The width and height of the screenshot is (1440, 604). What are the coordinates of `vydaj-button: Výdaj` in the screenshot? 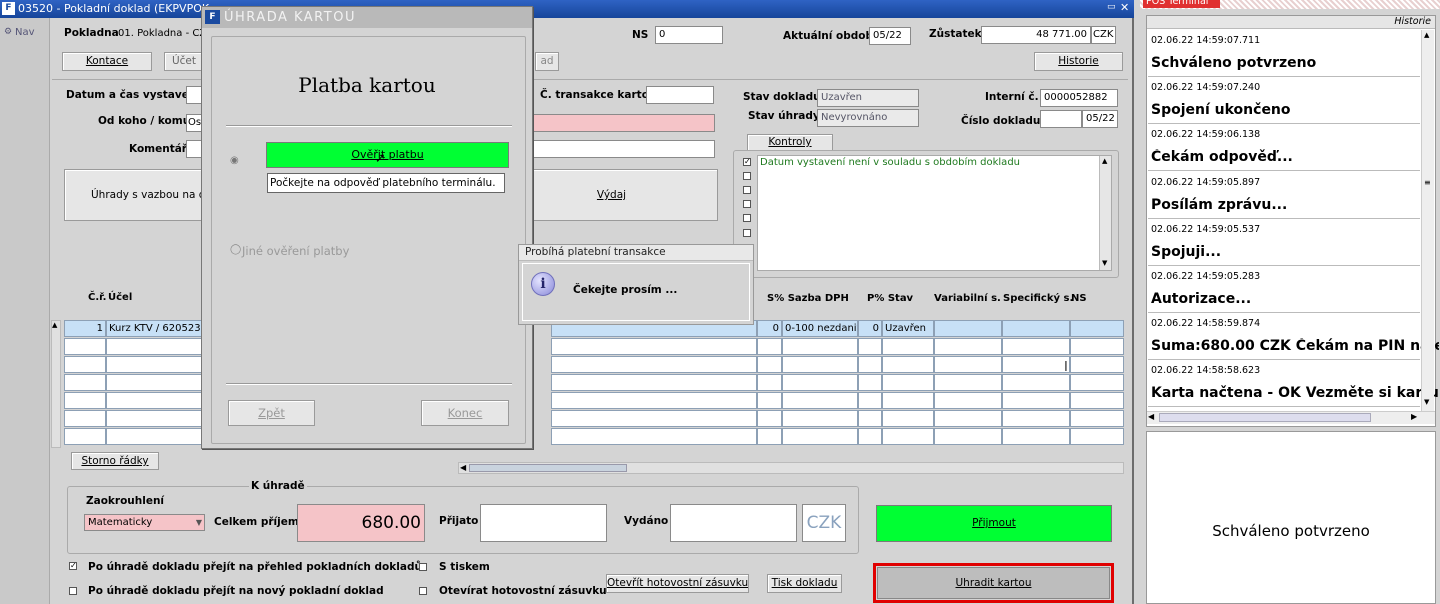 It's located at (611, 195).